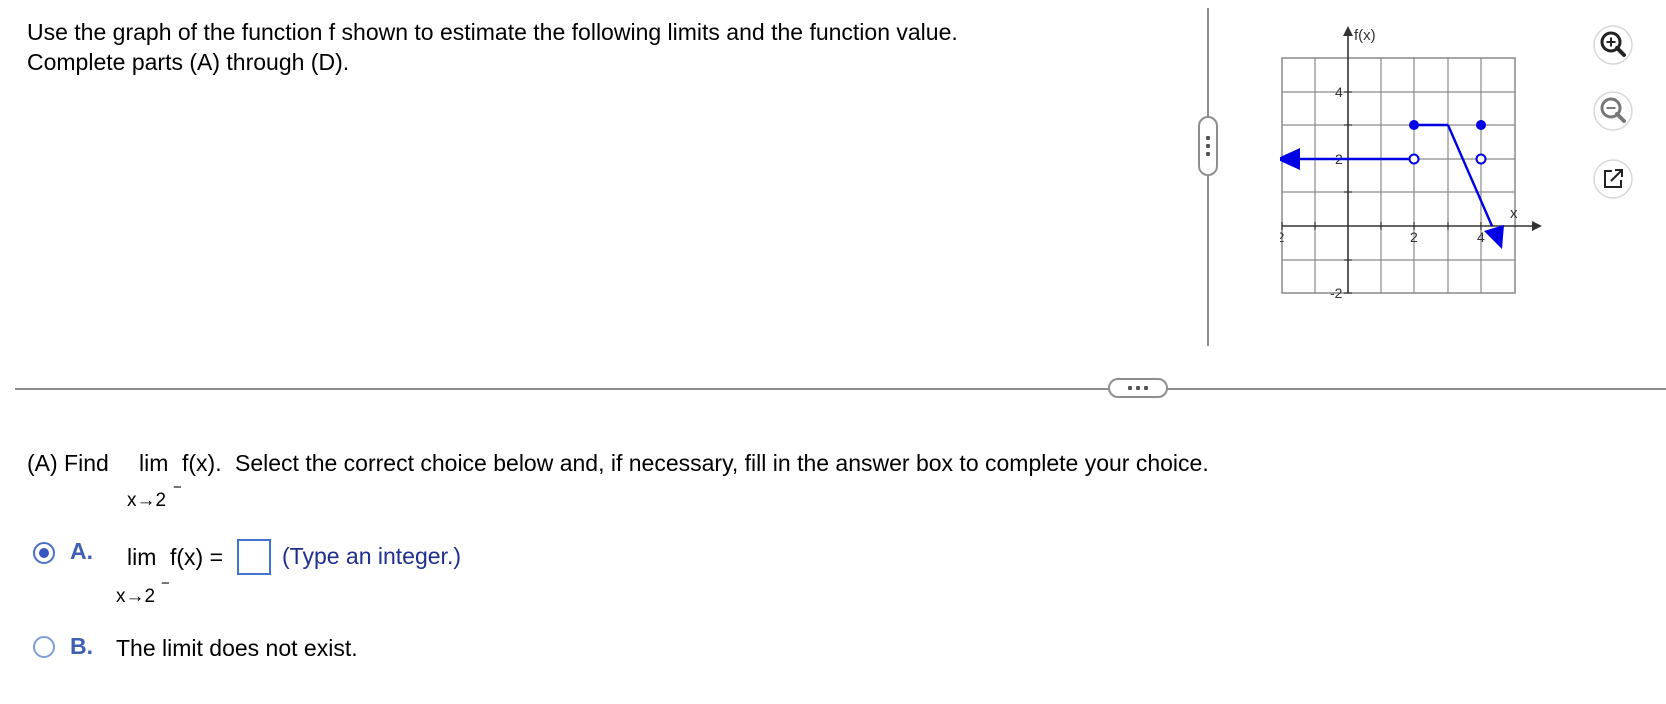  Describe the element at coordinates (44, 553) in the screenshot. I see `choice-a-radio` at that location.